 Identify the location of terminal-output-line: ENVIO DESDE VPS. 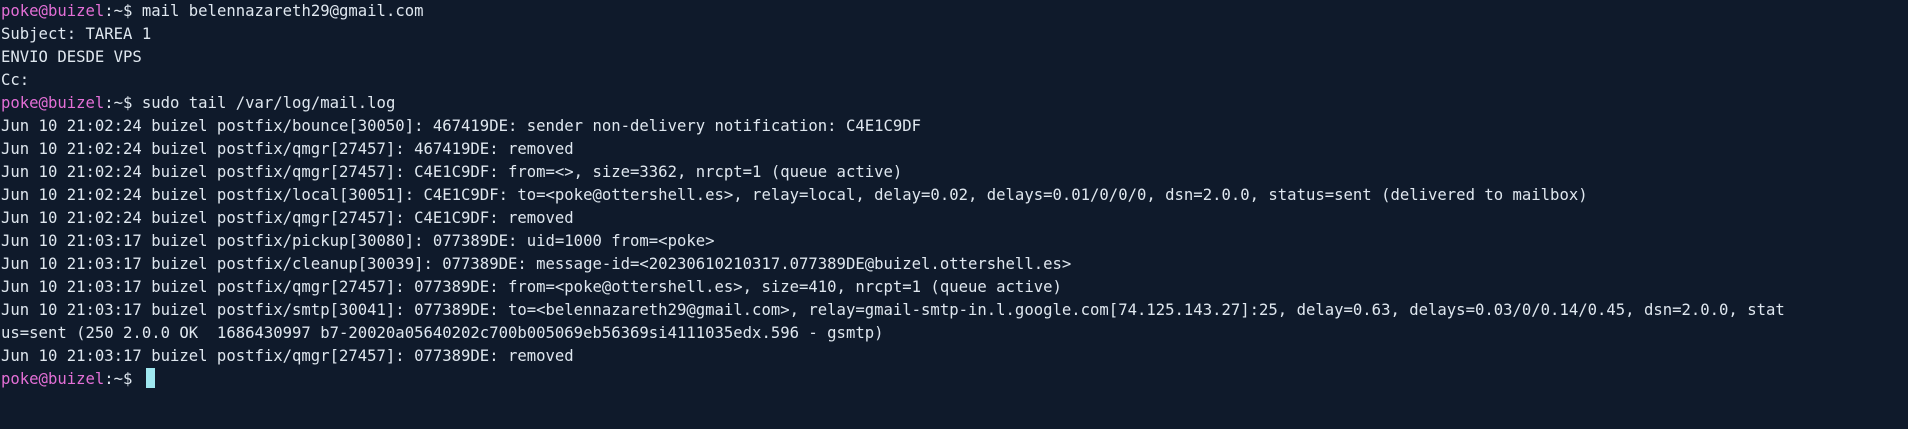
(71, 57).